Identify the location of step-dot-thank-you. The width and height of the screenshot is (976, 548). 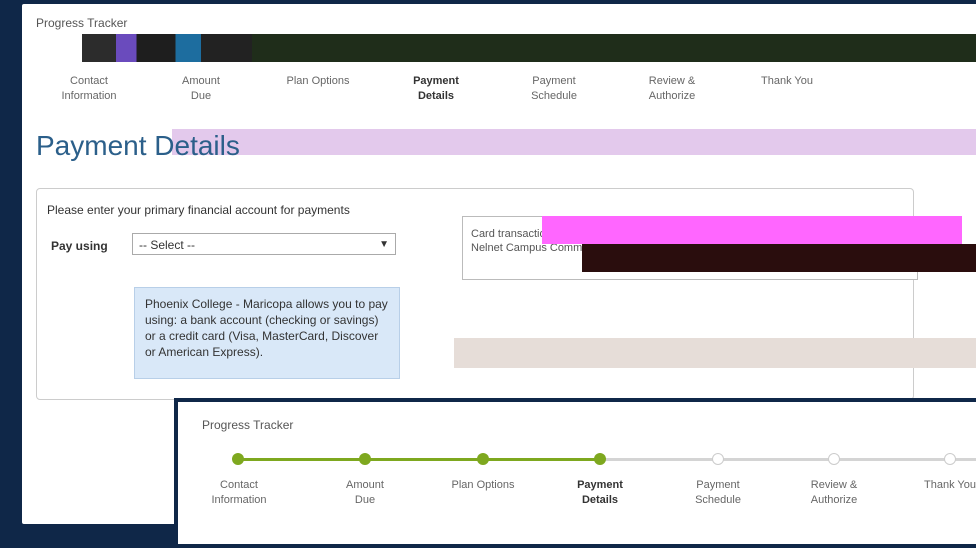
(950, 459).